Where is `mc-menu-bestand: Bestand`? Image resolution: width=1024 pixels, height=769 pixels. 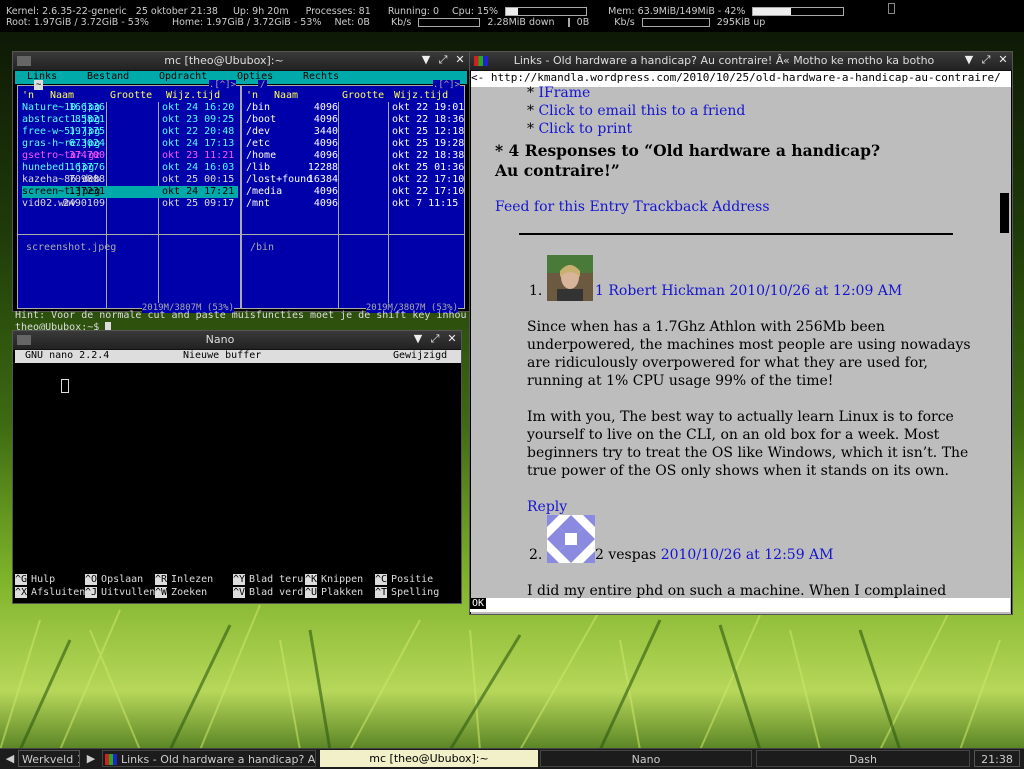
mc-menu-bestand: Bestand is located at coordinates (108, 76).